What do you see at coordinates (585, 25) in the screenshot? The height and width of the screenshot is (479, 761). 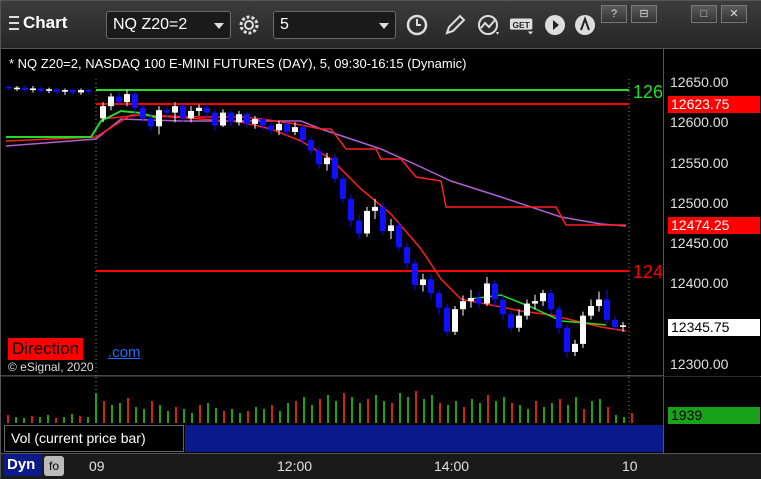 I see `compass-icon` at bounding box center [585, 25].